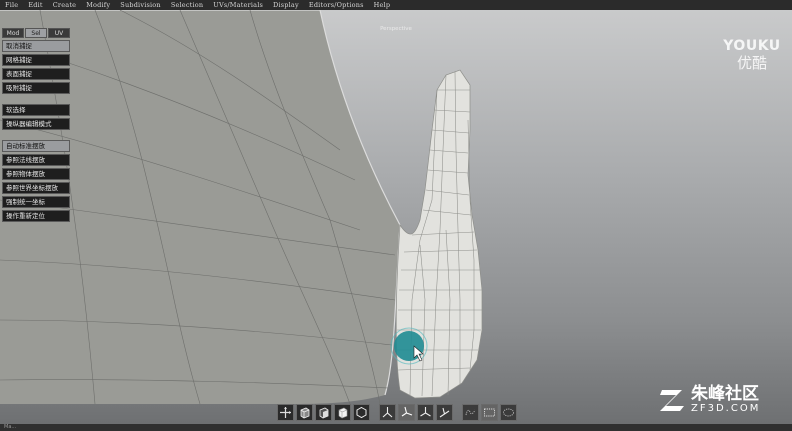 This screenshot has width=792, height=431. Describe the element at coordinates (36, 60) in the screenshot. I see `grid-snap-button: 网格捕捉` at that location.